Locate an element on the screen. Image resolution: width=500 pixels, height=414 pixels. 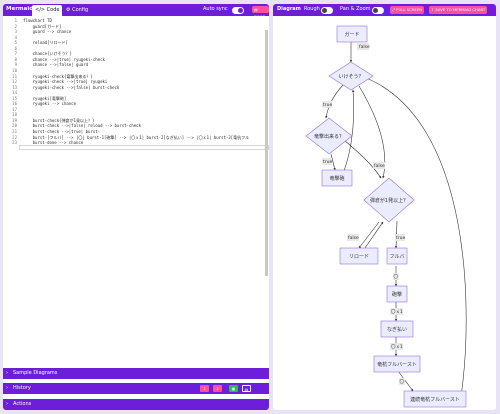
history-save-button: ▣ is located at coordinates (233, 388).